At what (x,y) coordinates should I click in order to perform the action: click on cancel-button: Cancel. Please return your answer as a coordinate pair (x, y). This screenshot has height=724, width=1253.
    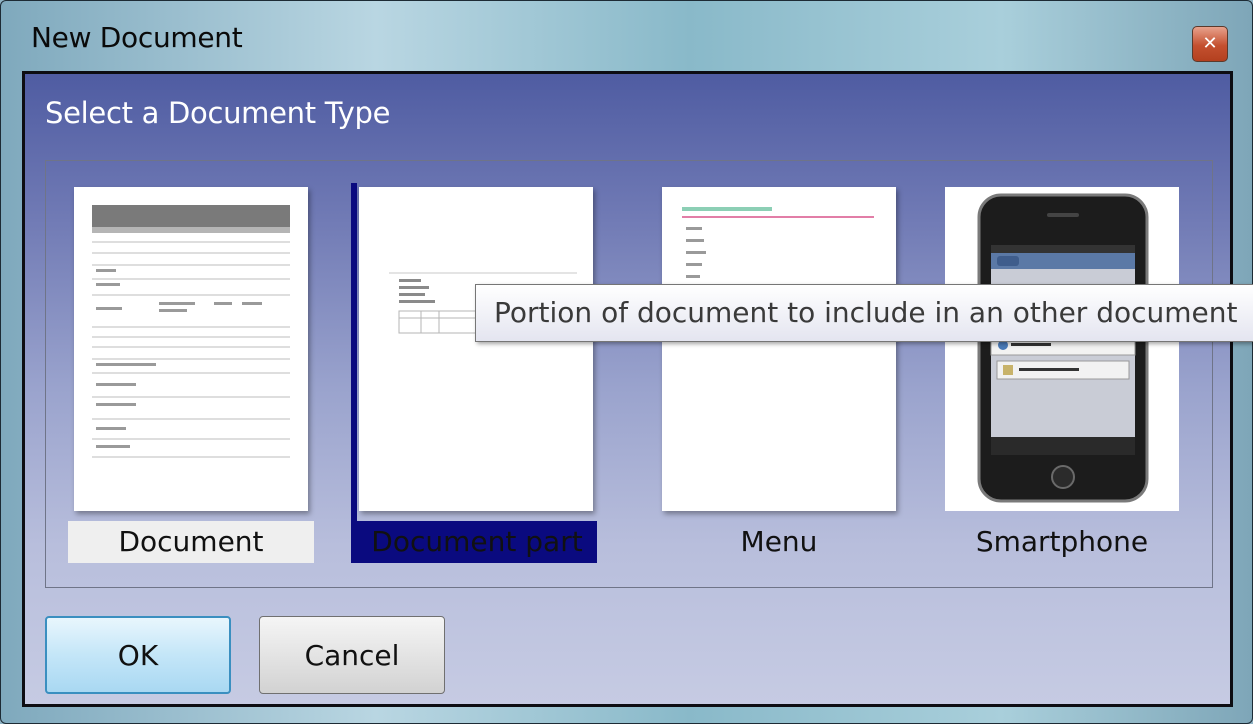
    Looking at the image, I should click on (352, 655).